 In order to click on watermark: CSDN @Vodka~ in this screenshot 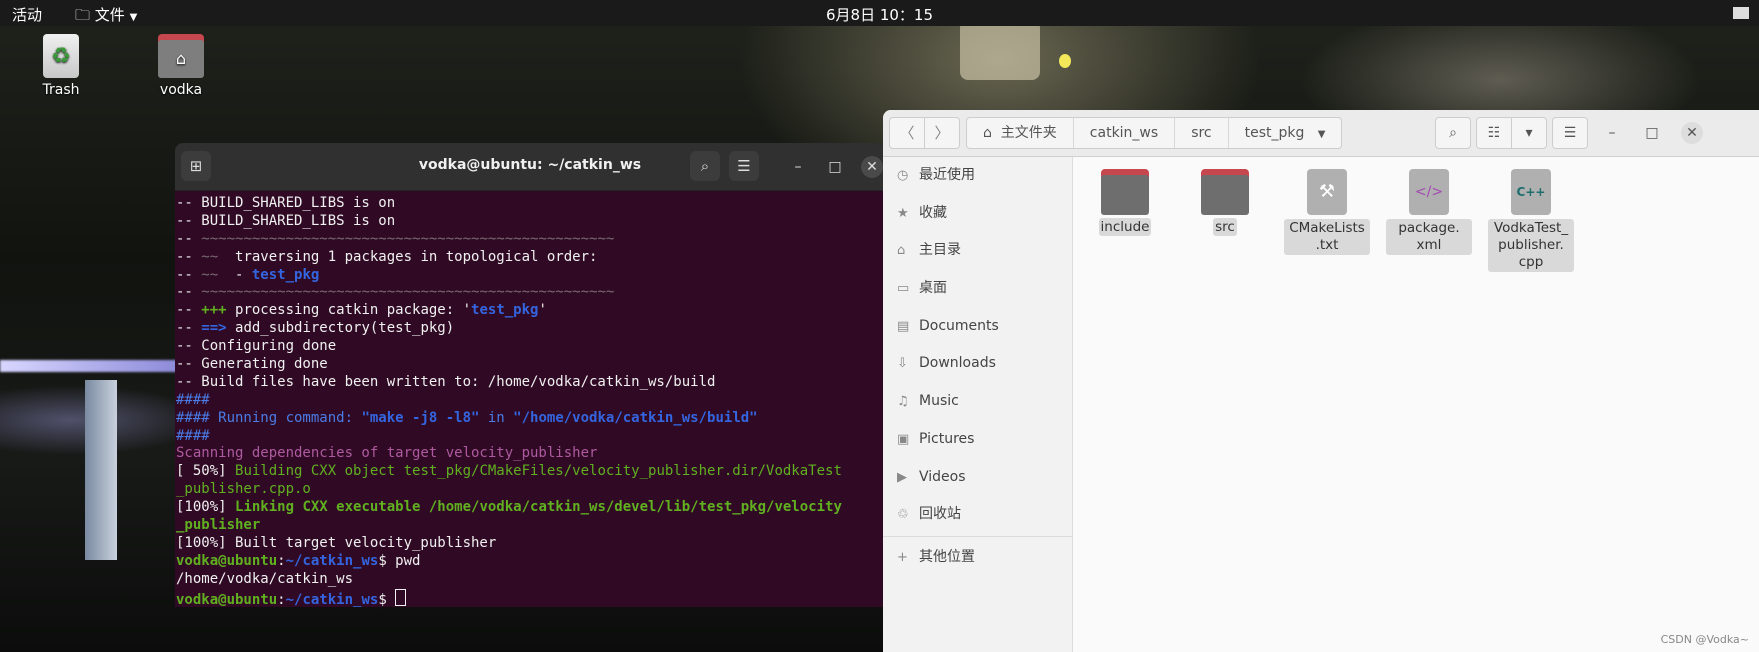, I will do `click(1704, 639)`.